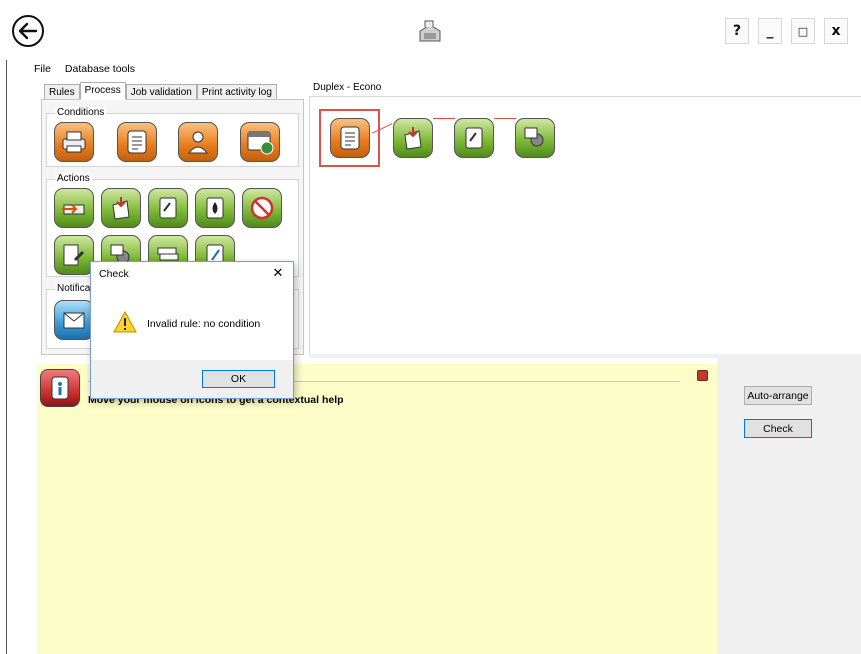  Describe the element at coordinates (74, 320) in the screenshot. I see `email-notification-icon` at that location.